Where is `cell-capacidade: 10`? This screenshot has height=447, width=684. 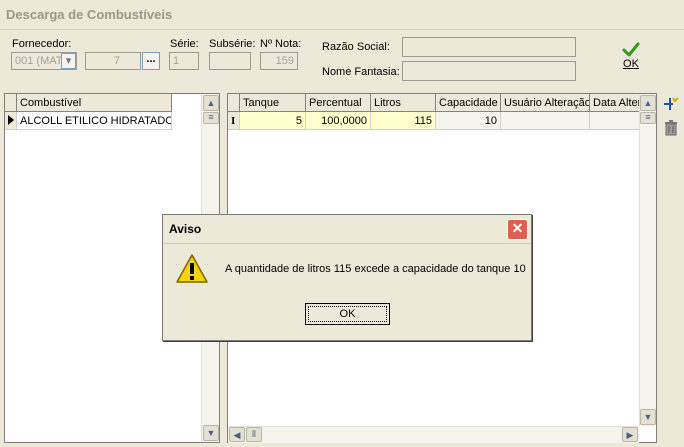
cell-capacidade: 10 is located at coordinates (468, 121).